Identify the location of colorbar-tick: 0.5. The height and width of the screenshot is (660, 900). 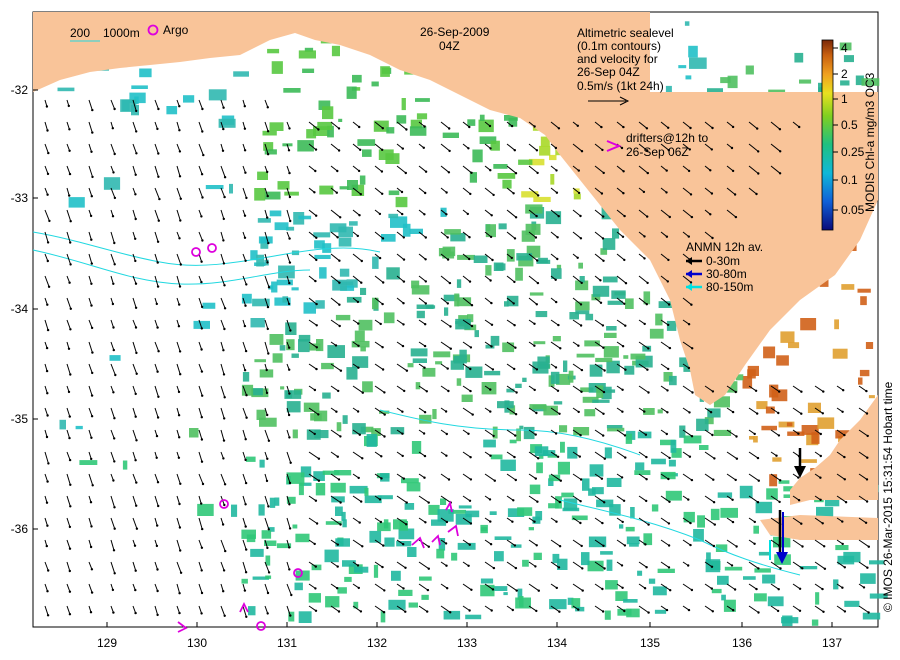
(849, 125).